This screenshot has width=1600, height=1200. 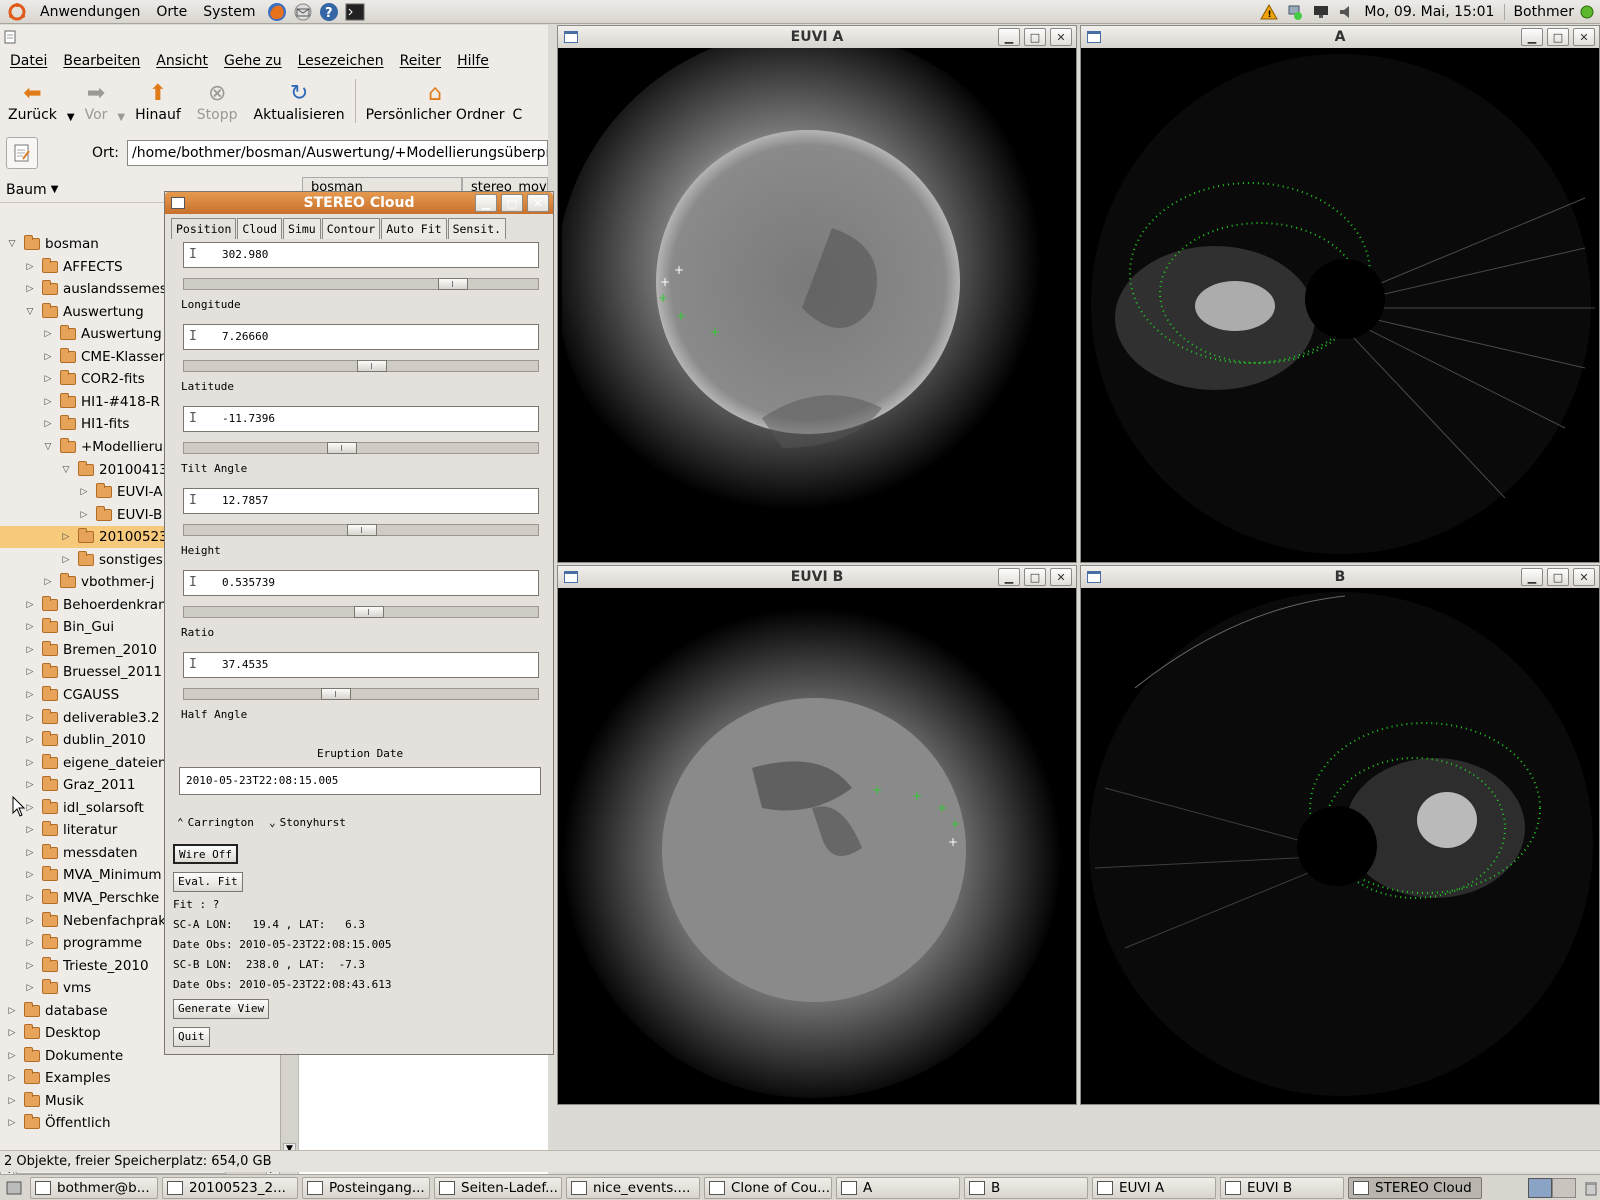 I want to click on title-bar: EUVI A ▁ □ ✕, so click(x=817, y=37).